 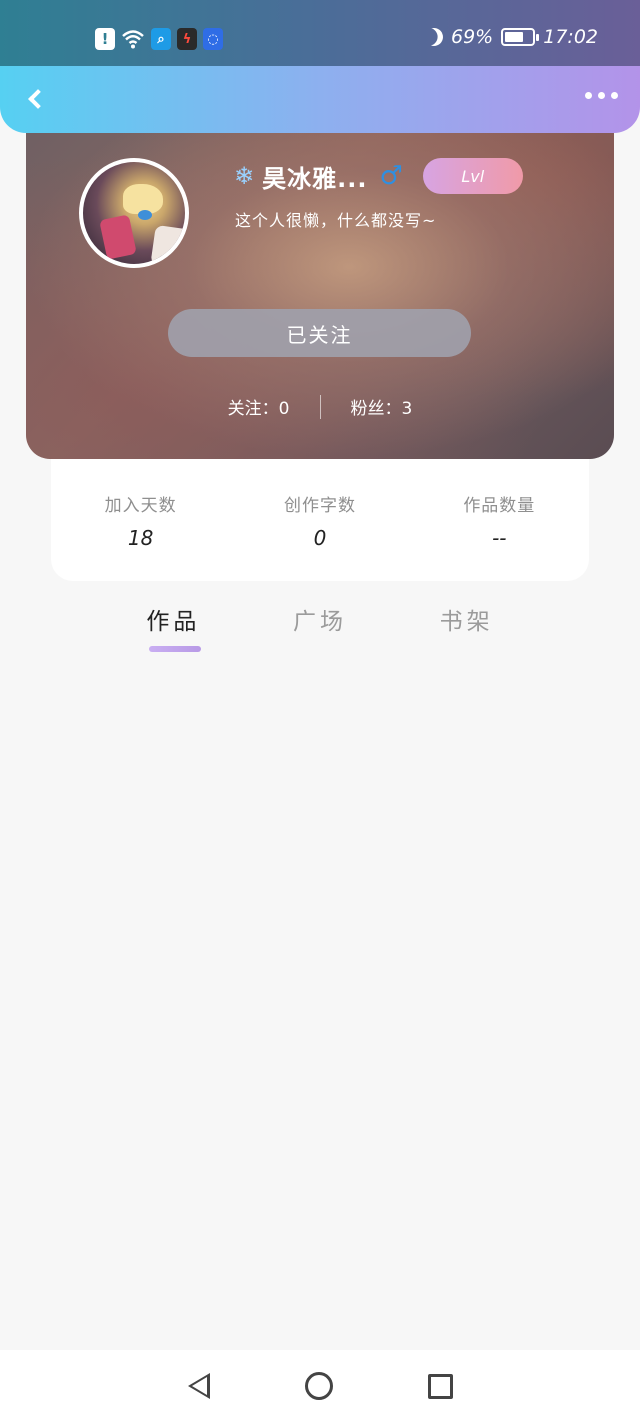 I want to click on level-badge: Lvl, so click(x=472, y=176).